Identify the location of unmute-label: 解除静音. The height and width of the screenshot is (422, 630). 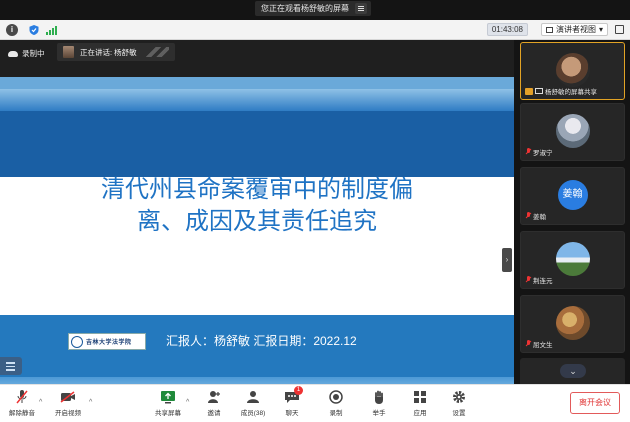
(22, 413).